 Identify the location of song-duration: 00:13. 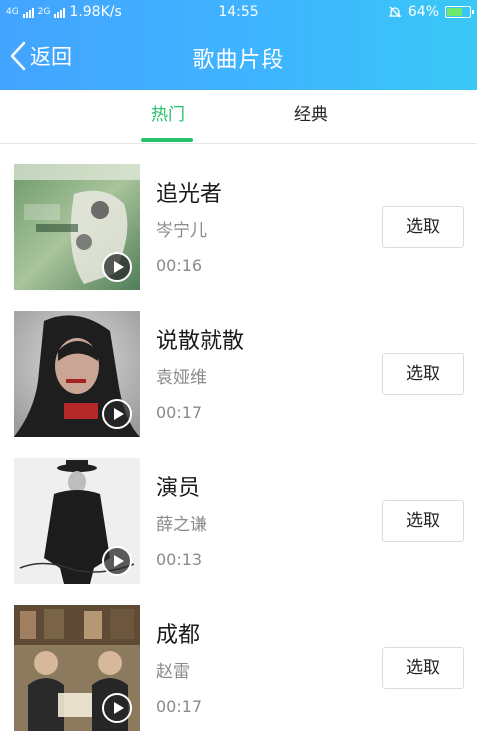
(179, 559).